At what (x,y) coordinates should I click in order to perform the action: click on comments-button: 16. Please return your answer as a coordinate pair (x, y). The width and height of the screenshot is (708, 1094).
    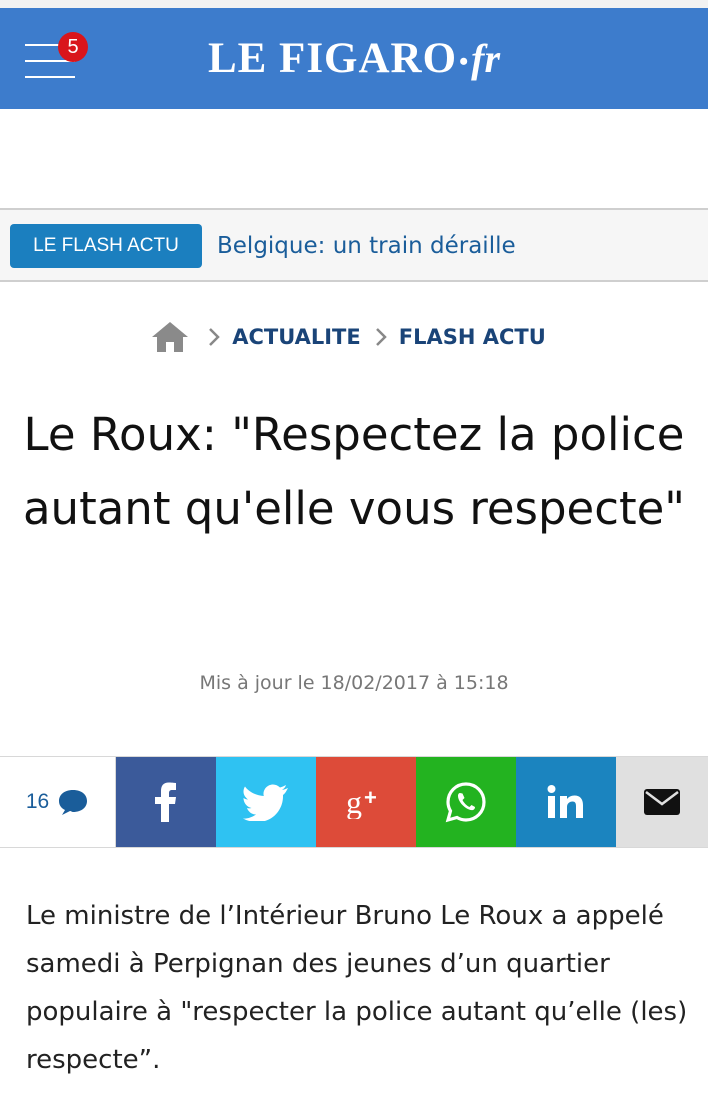
    Looking at the image, I should click on (58, 802).